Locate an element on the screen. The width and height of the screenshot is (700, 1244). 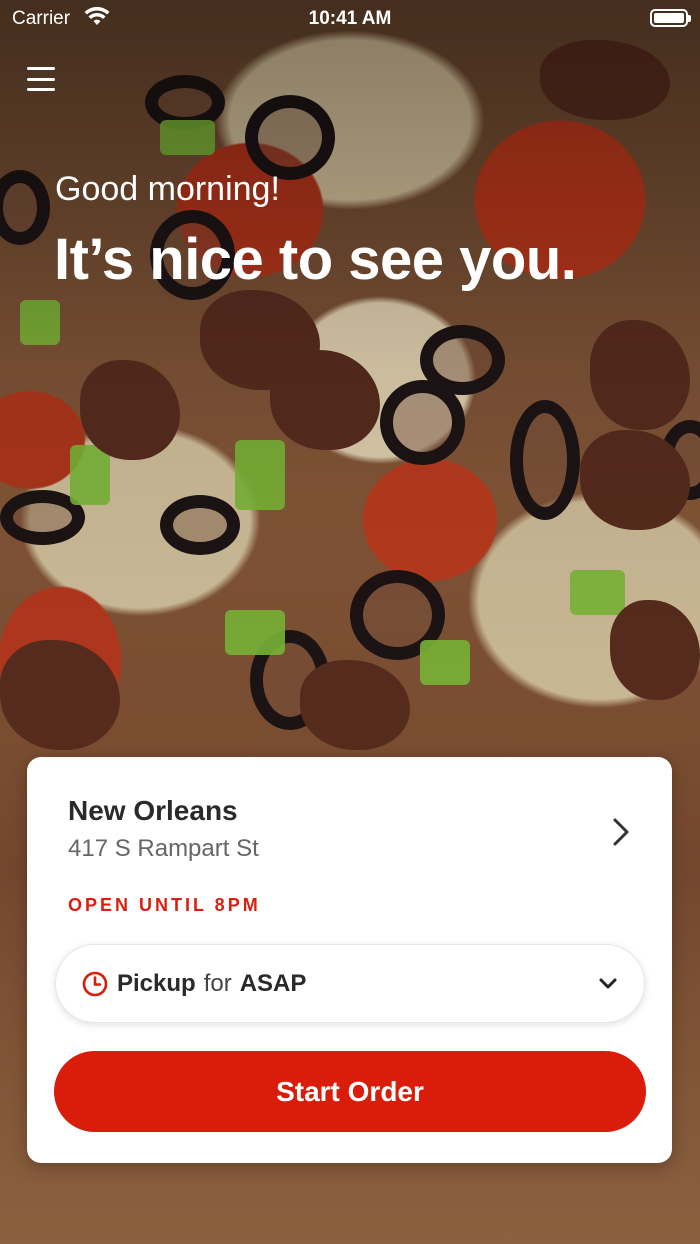
chevron-down-icon is located at coordinates (608, 983).